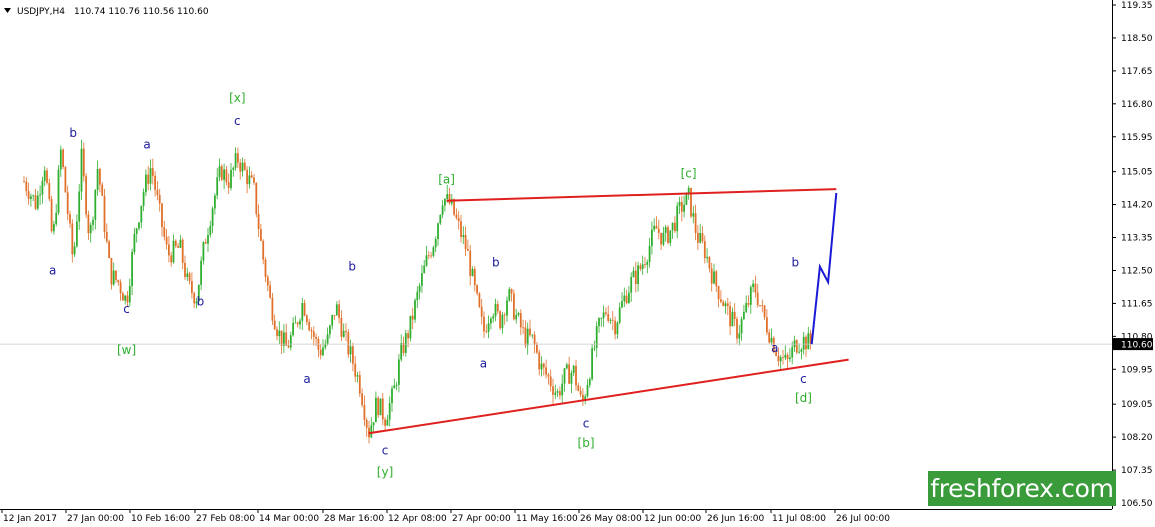 This screenshot has width=1155, height=527. Describe the element at coordinates (446, 179) in the screenshot. I see `wave-label: [a]` at that location.